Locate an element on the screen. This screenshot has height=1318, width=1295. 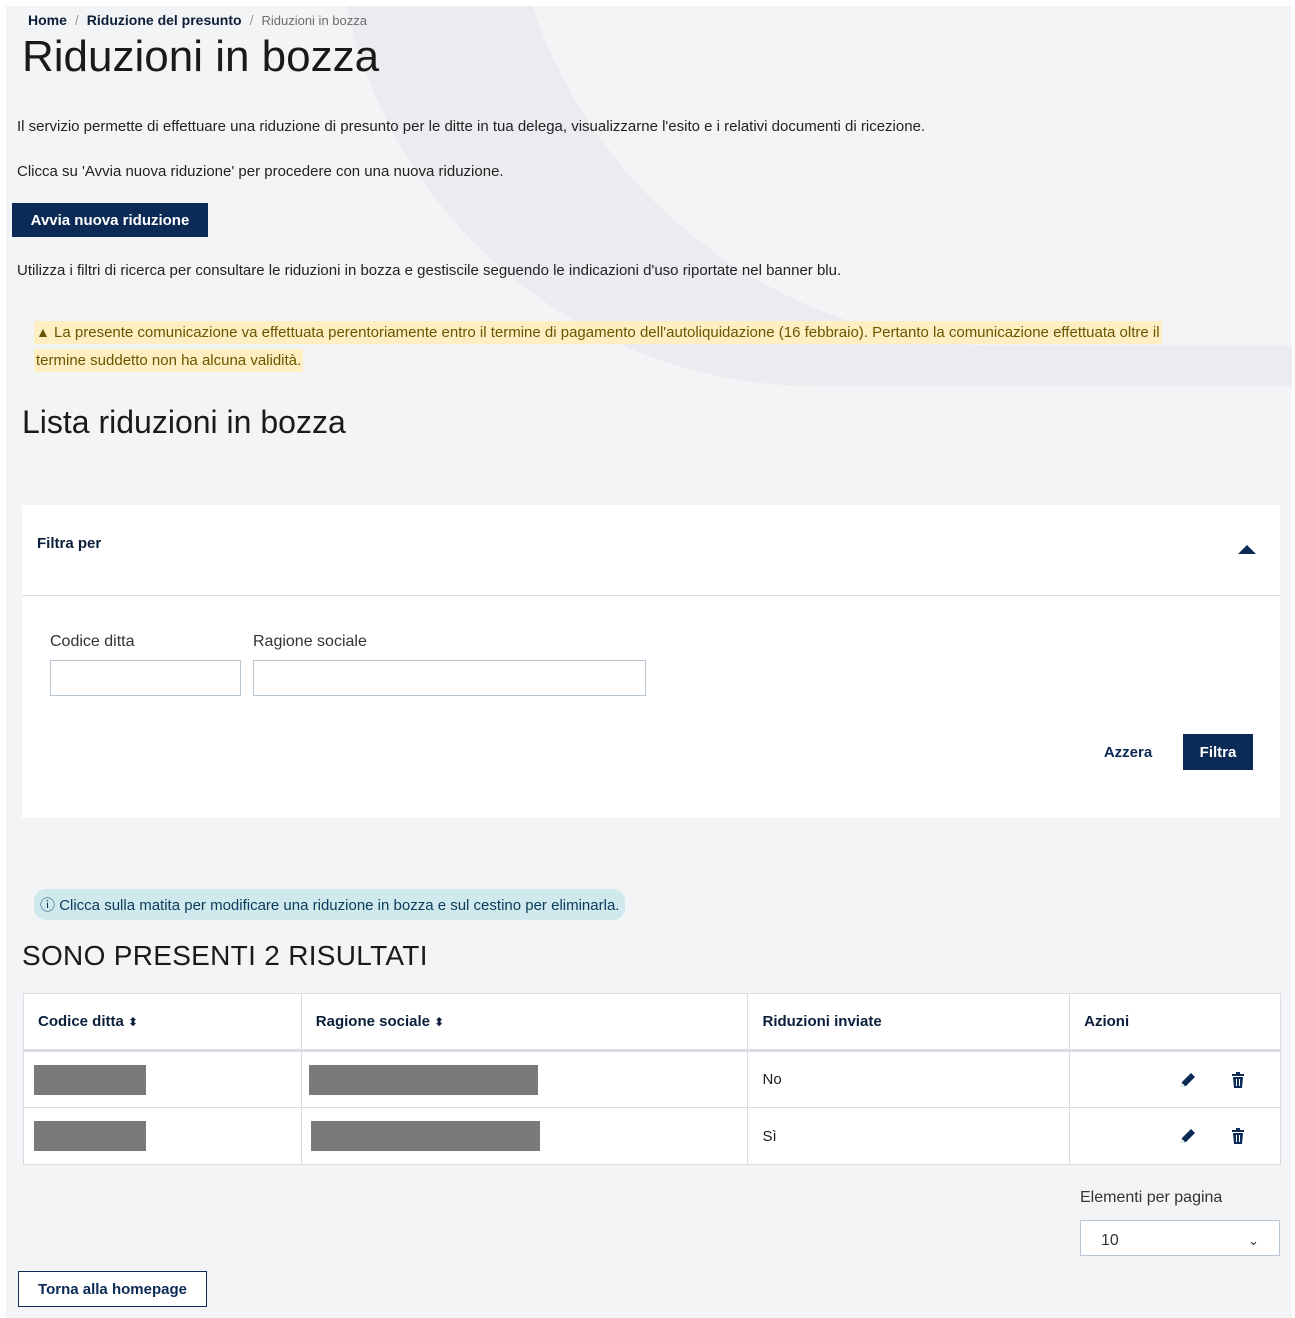
info-icon: ⓘ is located at coordinates (48, 905).